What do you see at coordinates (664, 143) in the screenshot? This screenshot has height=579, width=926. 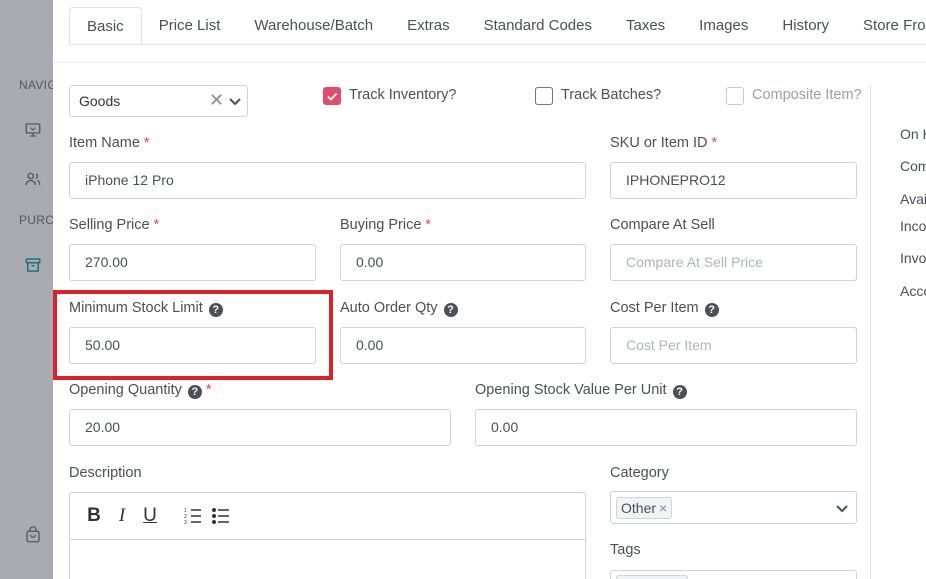 I see `sku-label: SKU or Item ID *` at bounding box center [664, 143].